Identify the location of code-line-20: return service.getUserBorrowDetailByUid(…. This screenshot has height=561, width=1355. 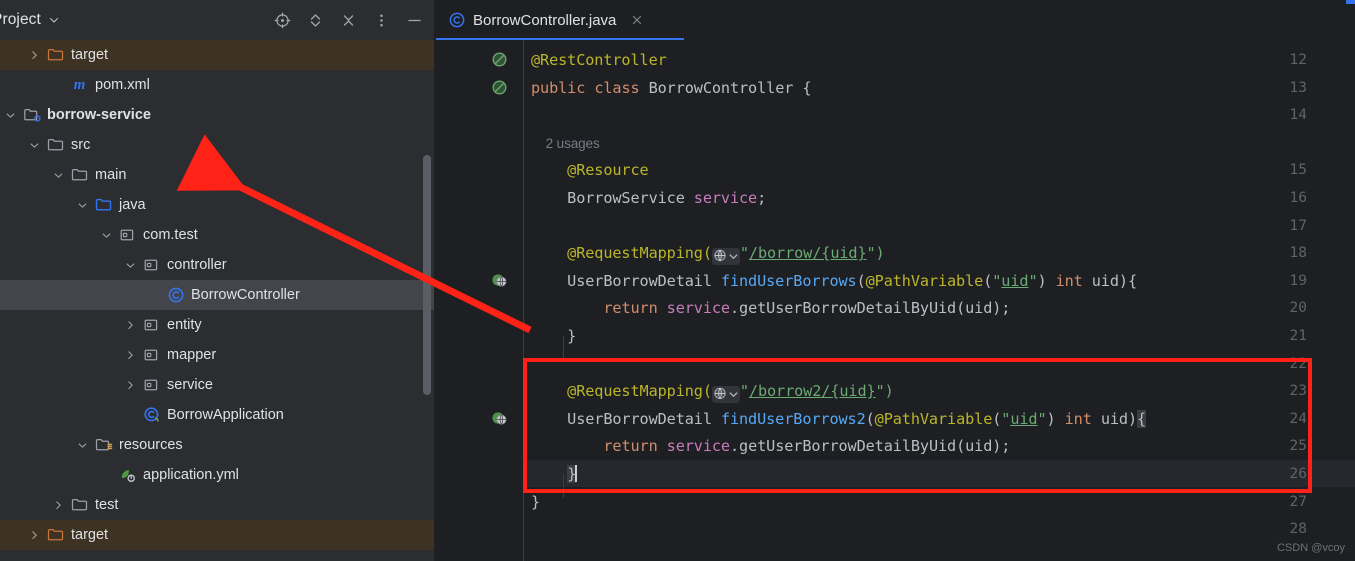
(770, 308).